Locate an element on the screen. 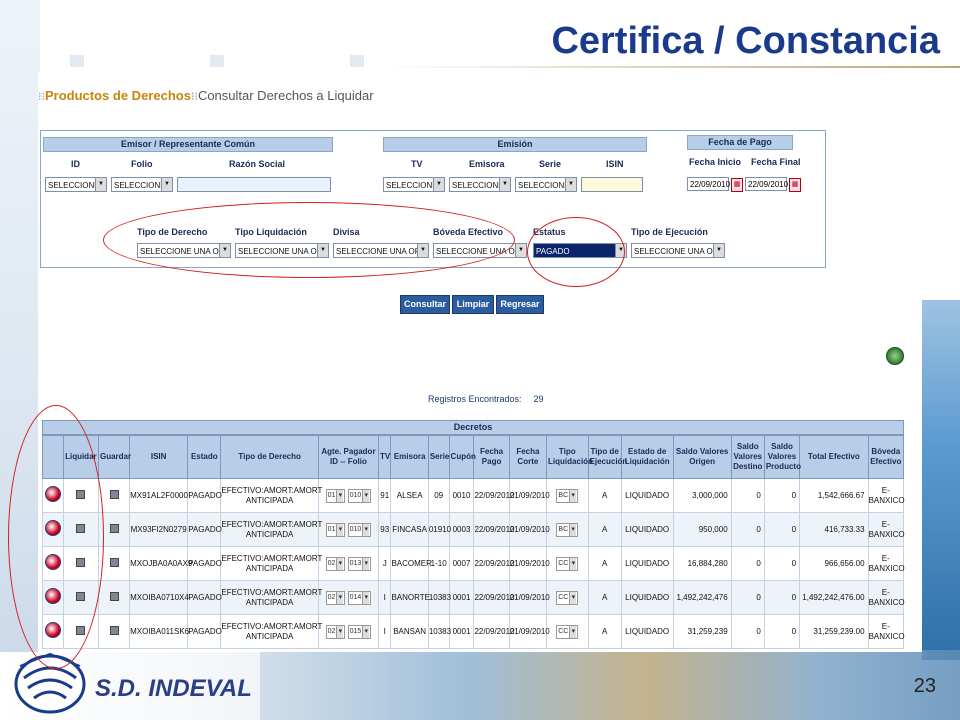 The width and height of the screenshot is (960, 720). total-efectivo-cell: 1,492,242,476.00 is located at coordinates (834, 597).